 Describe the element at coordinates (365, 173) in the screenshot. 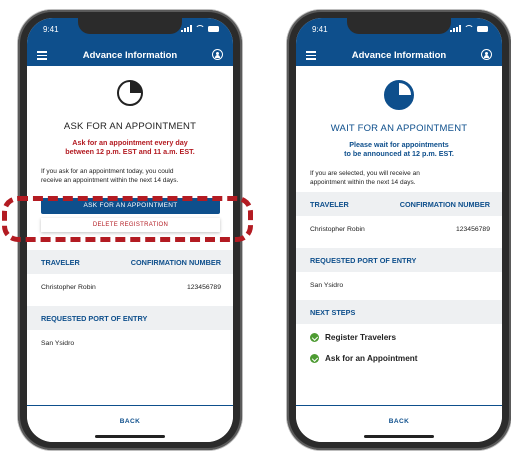

I see `info-paragraph-line-1: If you are selected, you will receive an` at that location.